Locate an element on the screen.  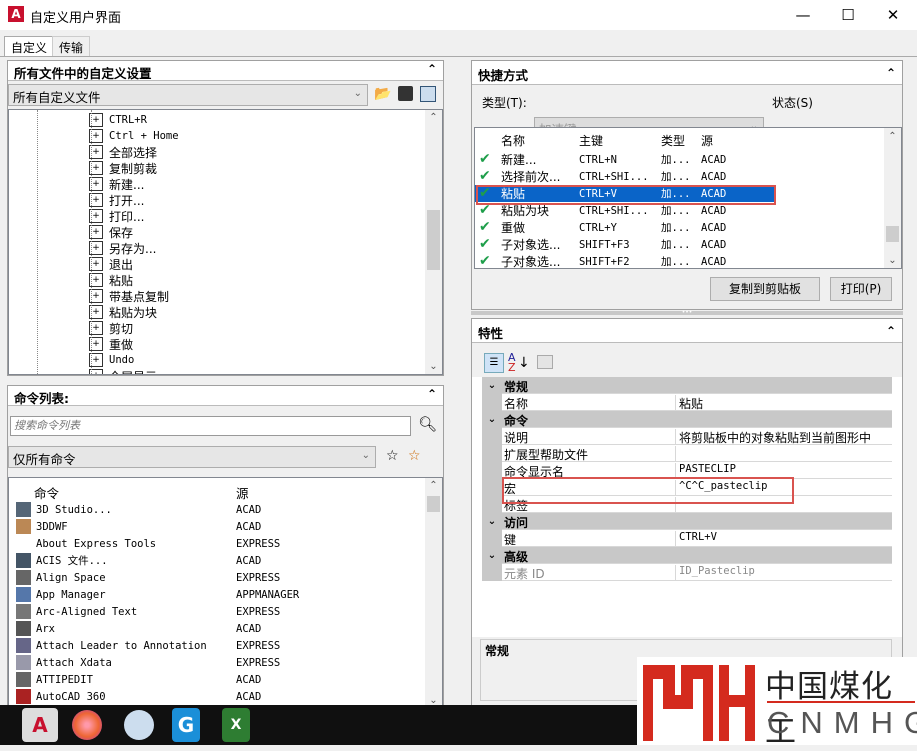
tree-item: + 带基点复制 is located at coordinates (129, 296).